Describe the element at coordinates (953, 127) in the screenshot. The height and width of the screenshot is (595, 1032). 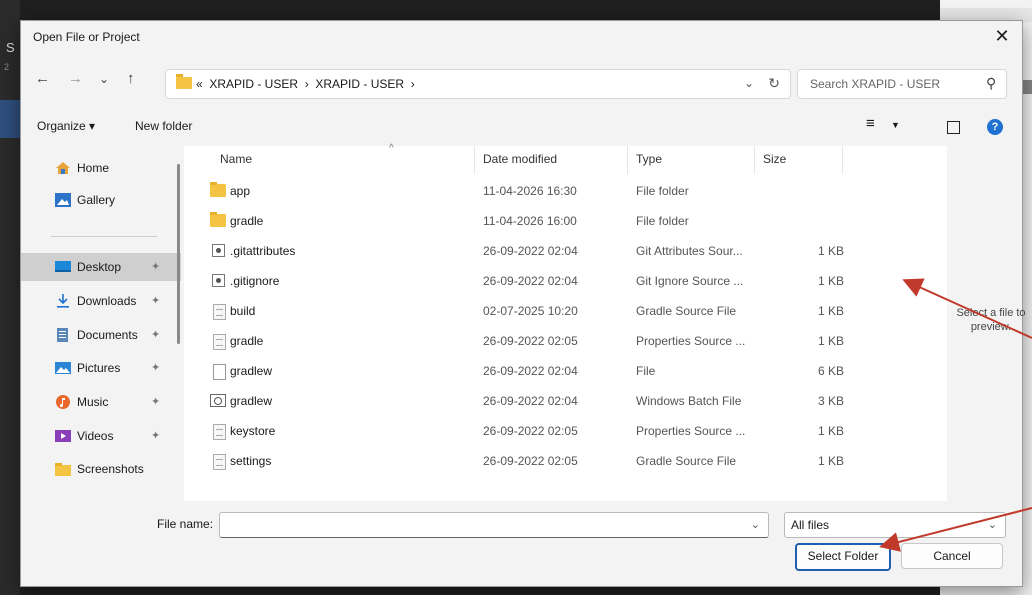
I see `preview-pane-icon` at that location.